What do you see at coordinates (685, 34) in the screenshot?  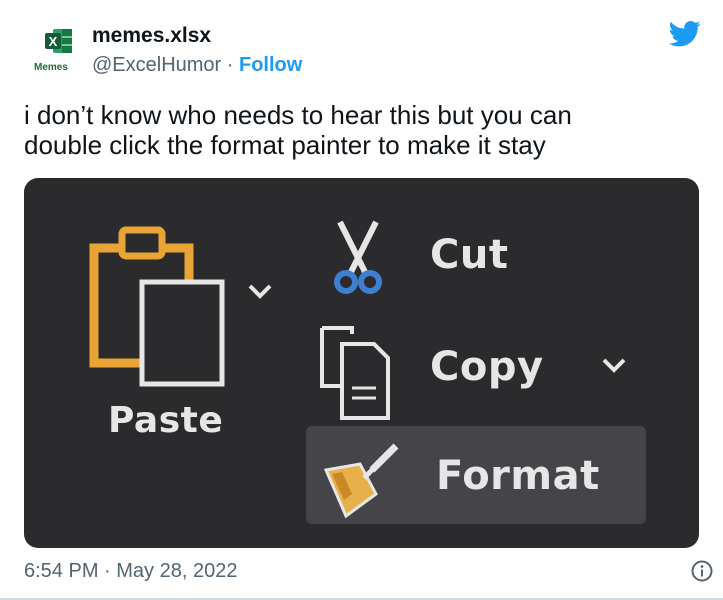 I see `twitter-bird-icon` at bounding box center [685, 34].